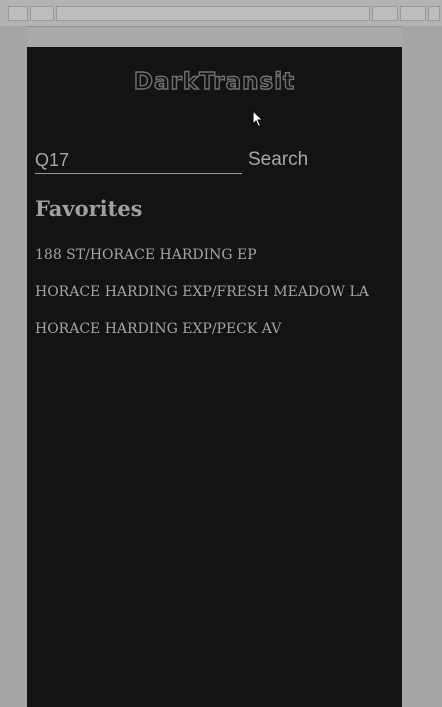 Image resolution: width=442 pixels, height=707 pixels. Describe the element at coordinates (138, 160) in the screenshot. I see `search-input` at that location.